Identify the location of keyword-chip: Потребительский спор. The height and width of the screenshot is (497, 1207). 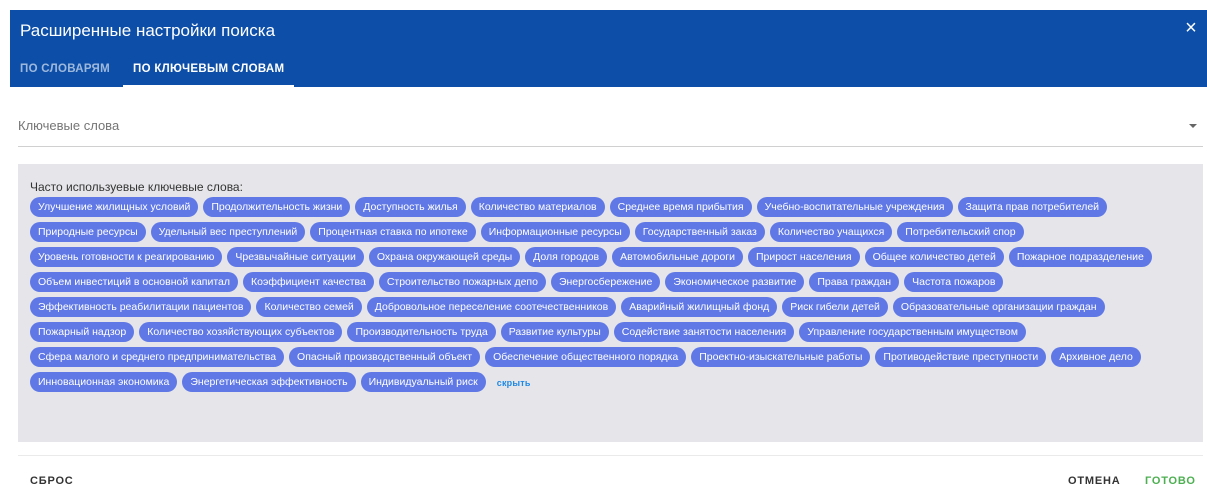
(960, 232).